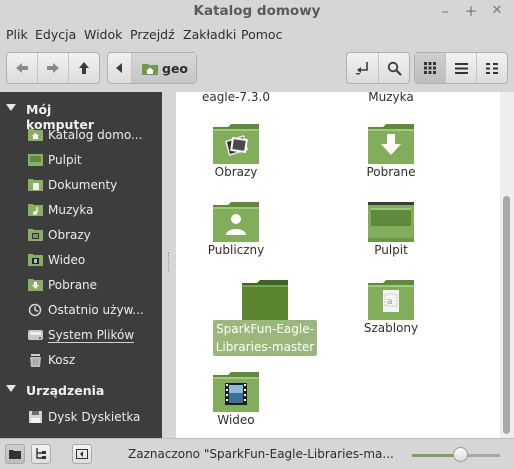 This screenshot has width=514, height=469. Describe the element at coordinates (81, 335) in the screenshot. I see `sidebar-item-filesystem: System Plików` at that location.